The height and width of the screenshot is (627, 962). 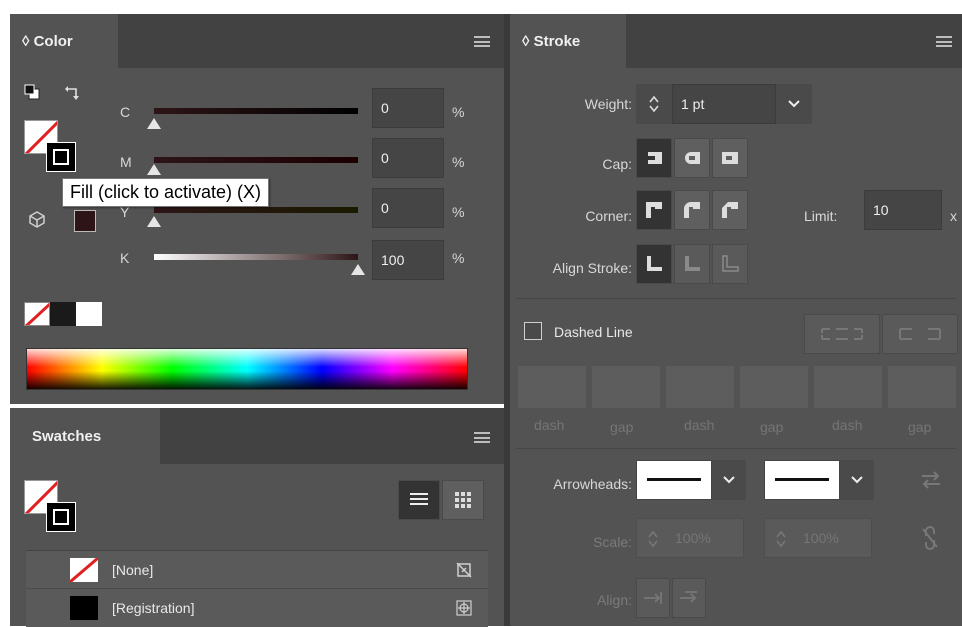 I want to click on weight-value: 1 pt, so click(x=693, y=104).